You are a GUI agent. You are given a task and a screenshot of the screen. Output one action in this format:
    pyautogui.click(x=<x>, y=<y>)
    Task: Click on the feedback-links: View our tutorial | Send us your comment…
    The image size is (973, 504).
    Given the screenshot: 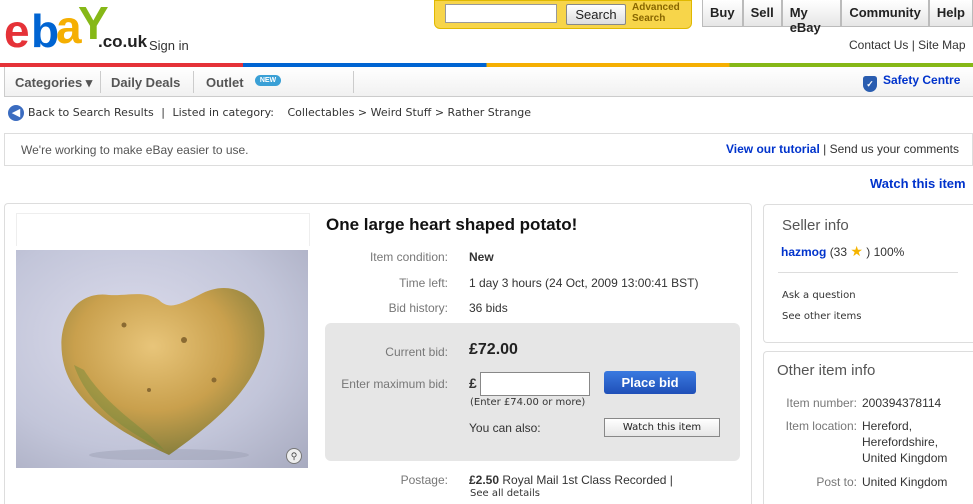 What is the action you would take?
    pyautogui.click(x=842, y=149)
    